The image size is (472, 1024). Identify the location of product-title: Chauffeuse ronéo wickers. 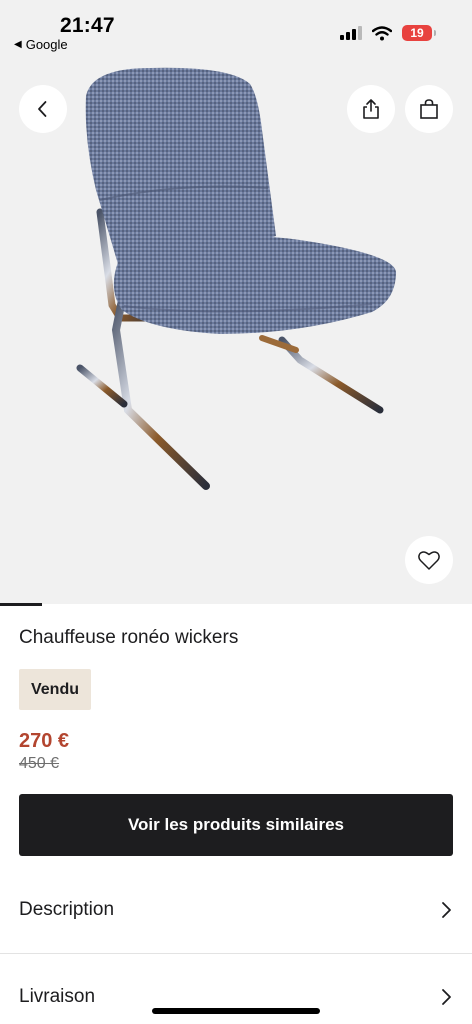
(129, 637).